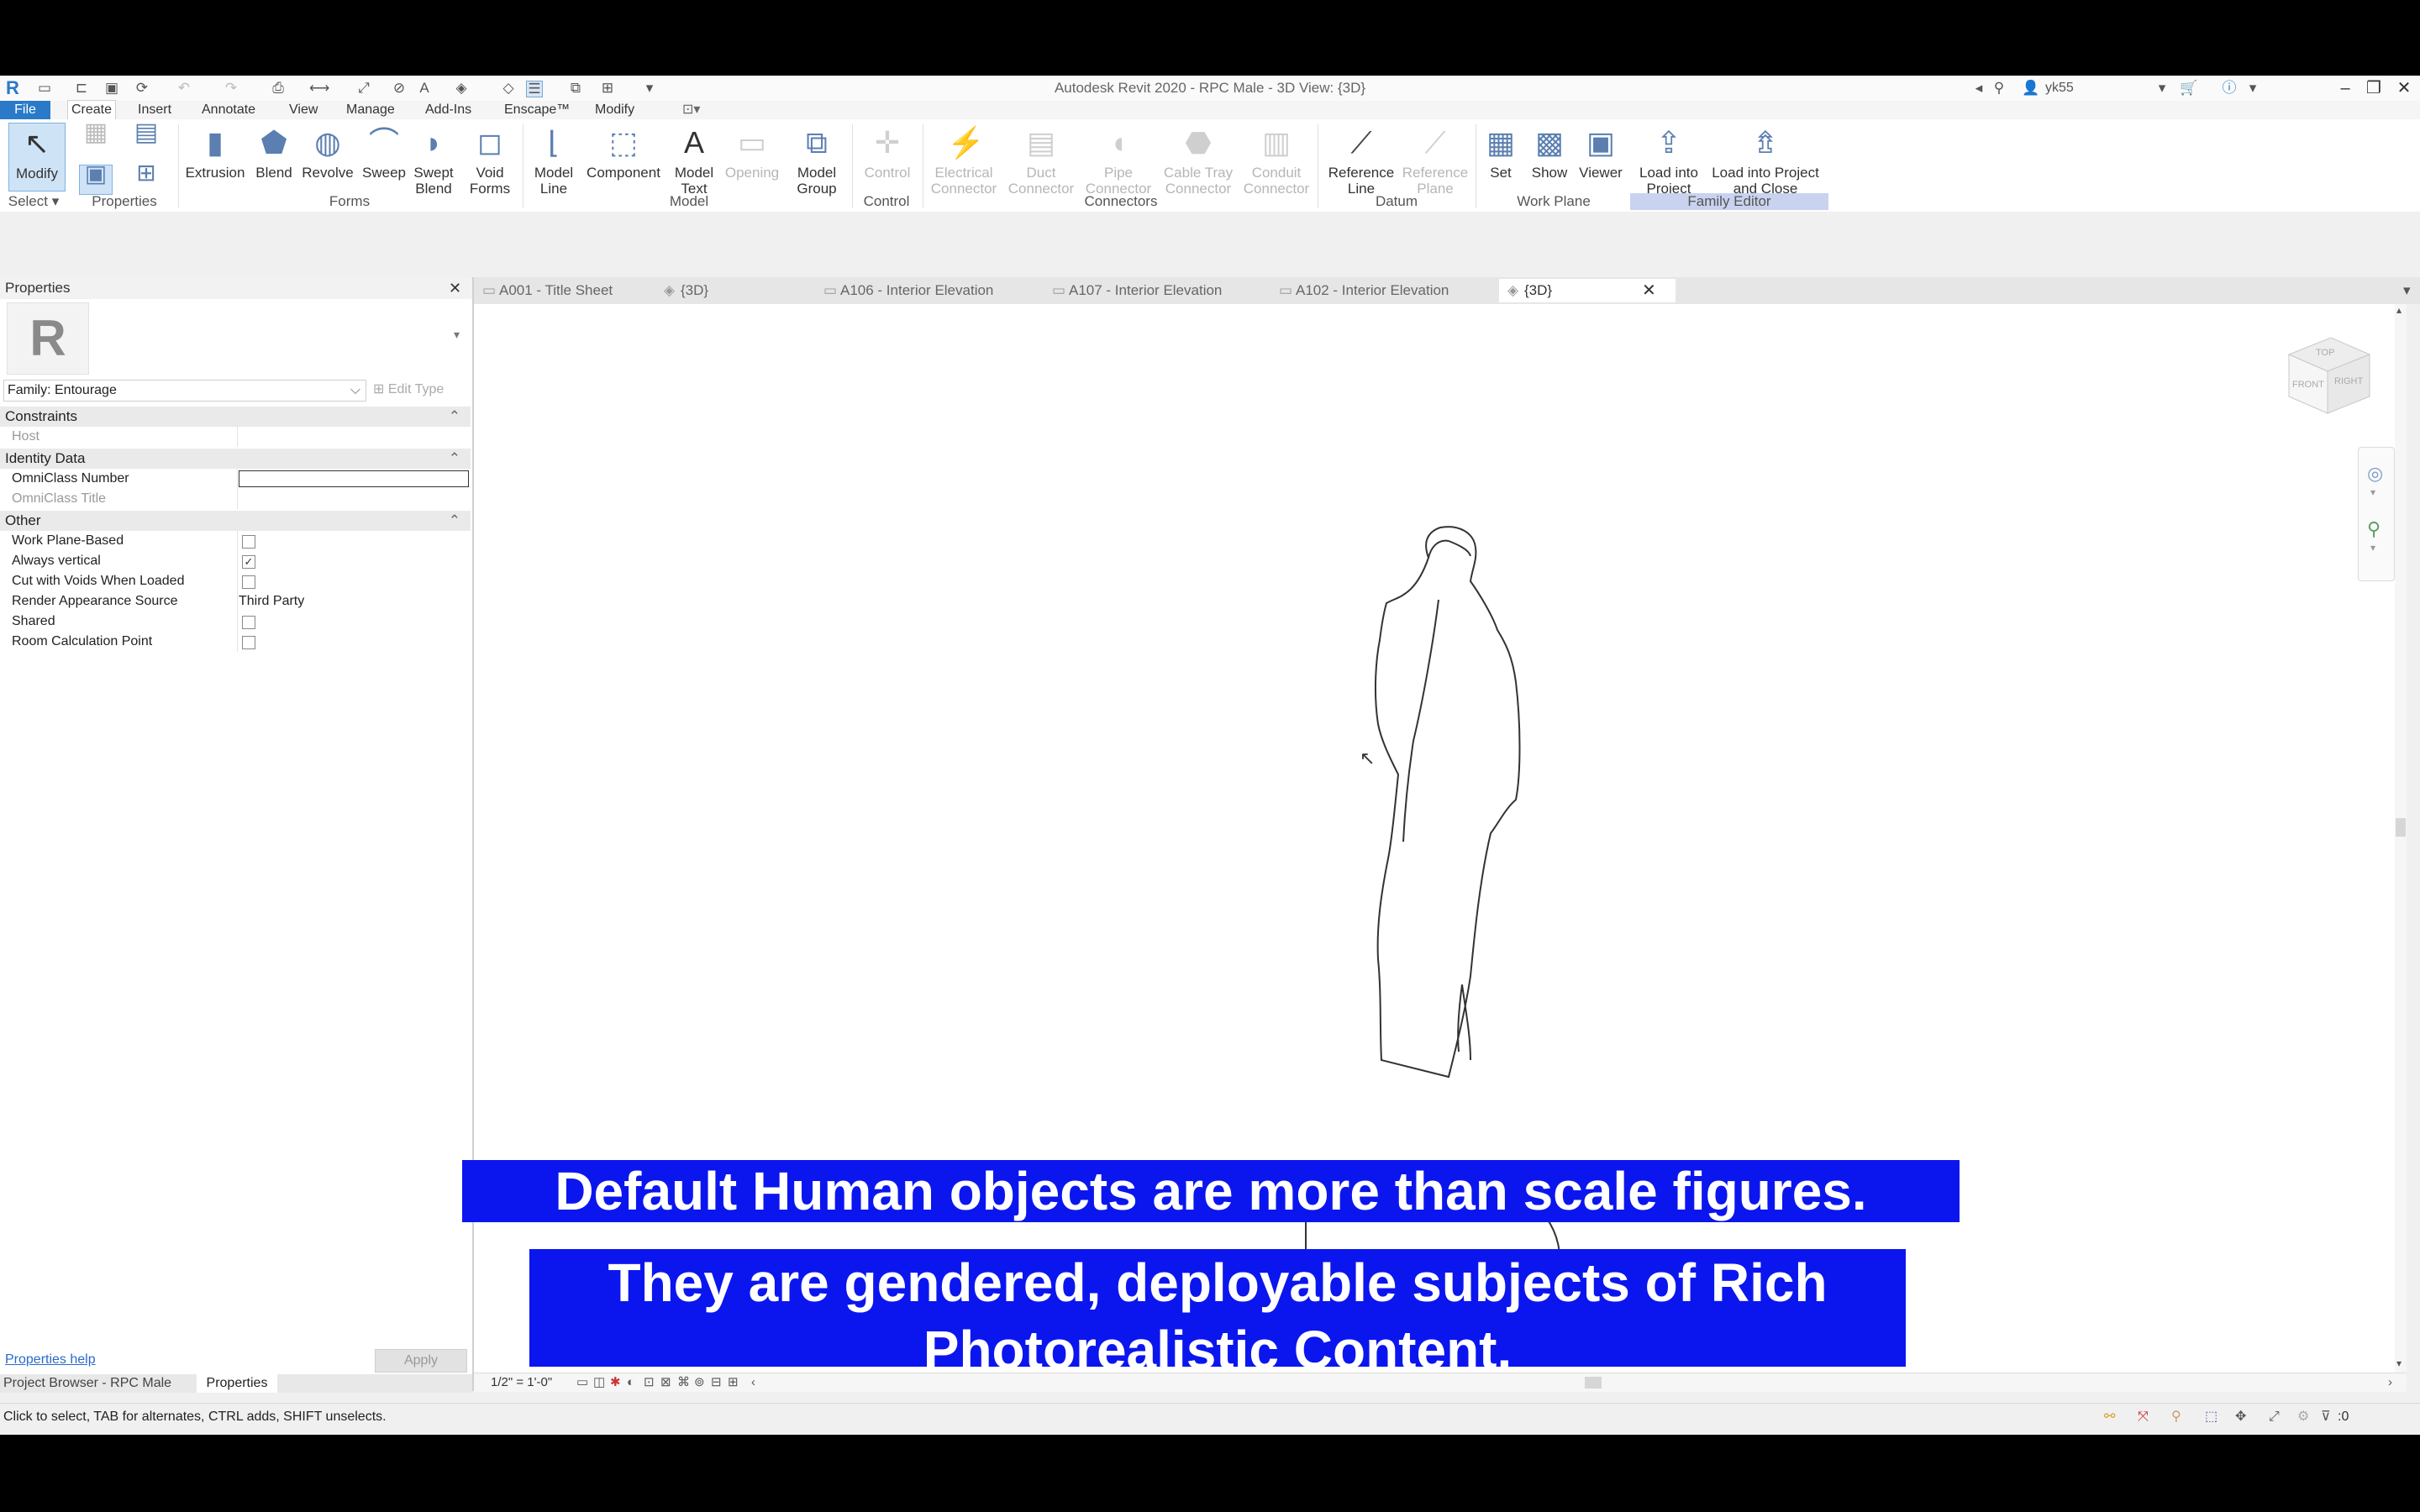 Image resolution: width=2420 pixels, height=1512 pixels. I want to click on sync-icon: ⟳, so click(142, 88).